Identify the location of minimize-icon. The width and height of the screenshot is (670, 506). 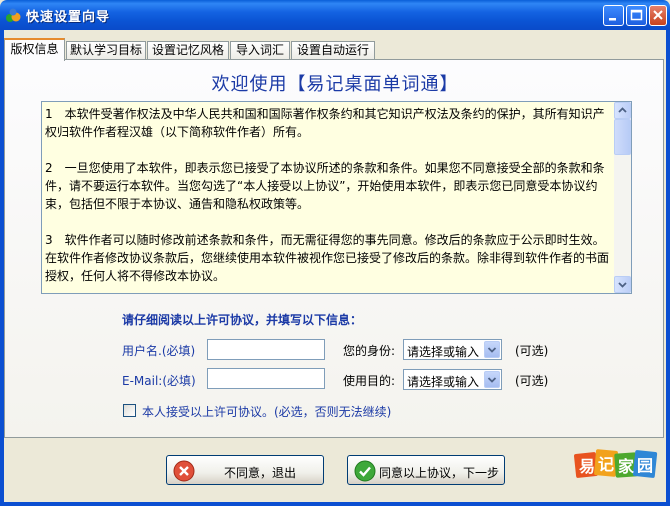
(612, 19).